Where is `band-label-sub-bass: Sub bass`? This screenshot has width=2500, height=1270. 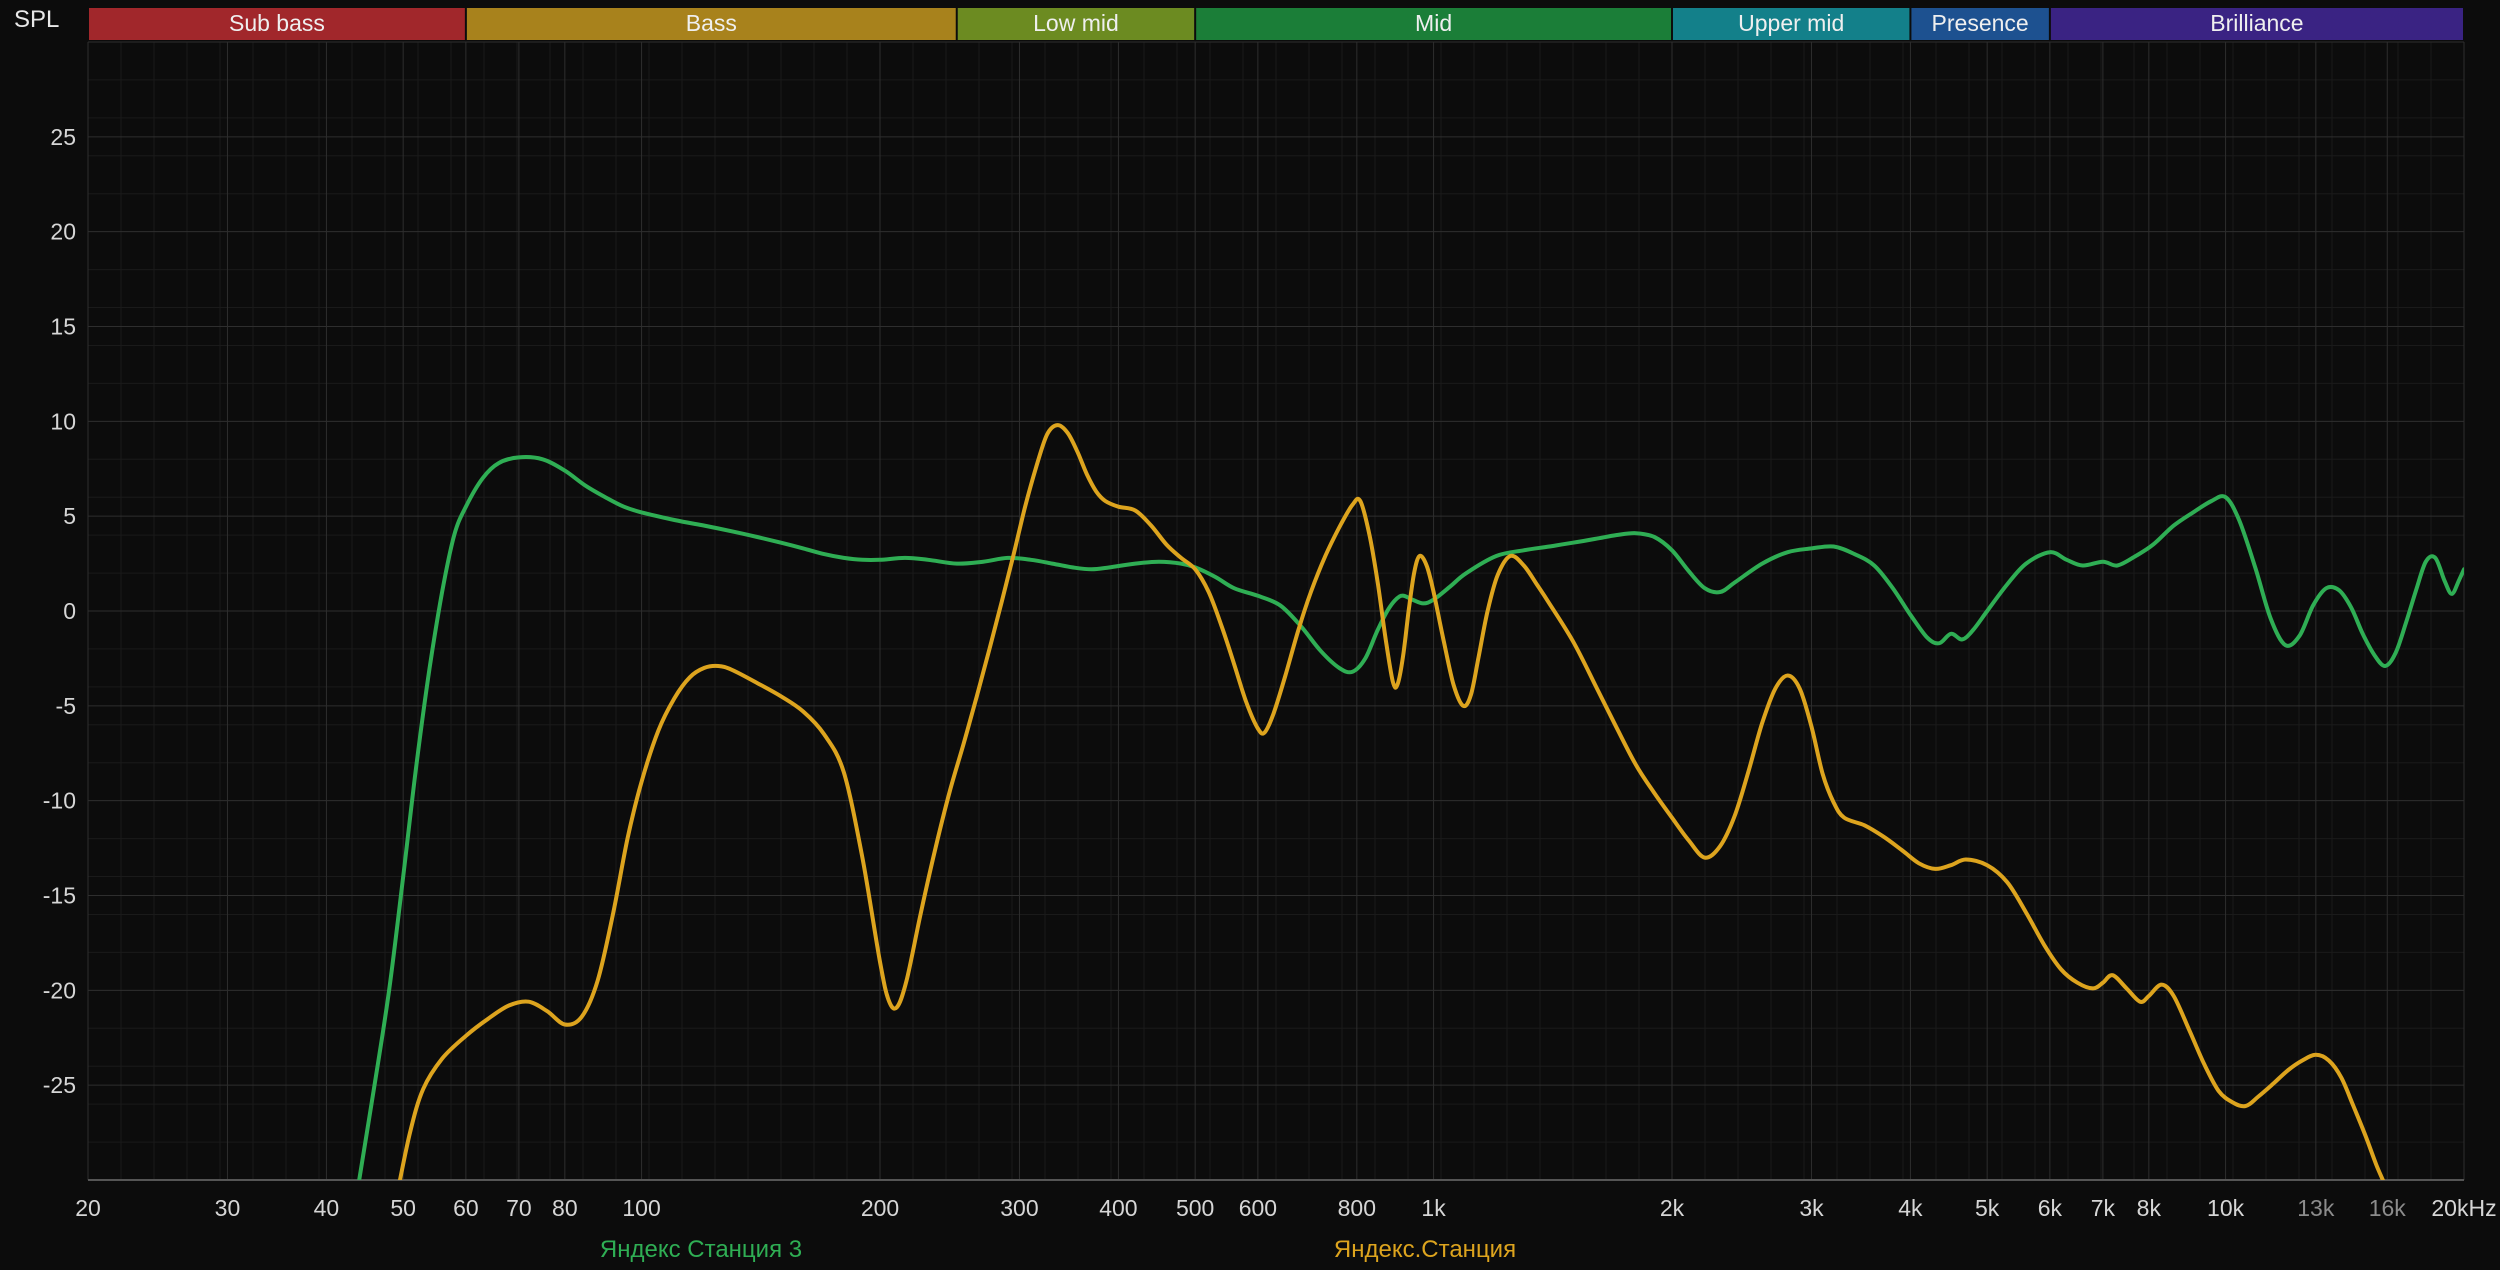
band-label-sub-bass: Sub bass is located at coordinates (277, 23).